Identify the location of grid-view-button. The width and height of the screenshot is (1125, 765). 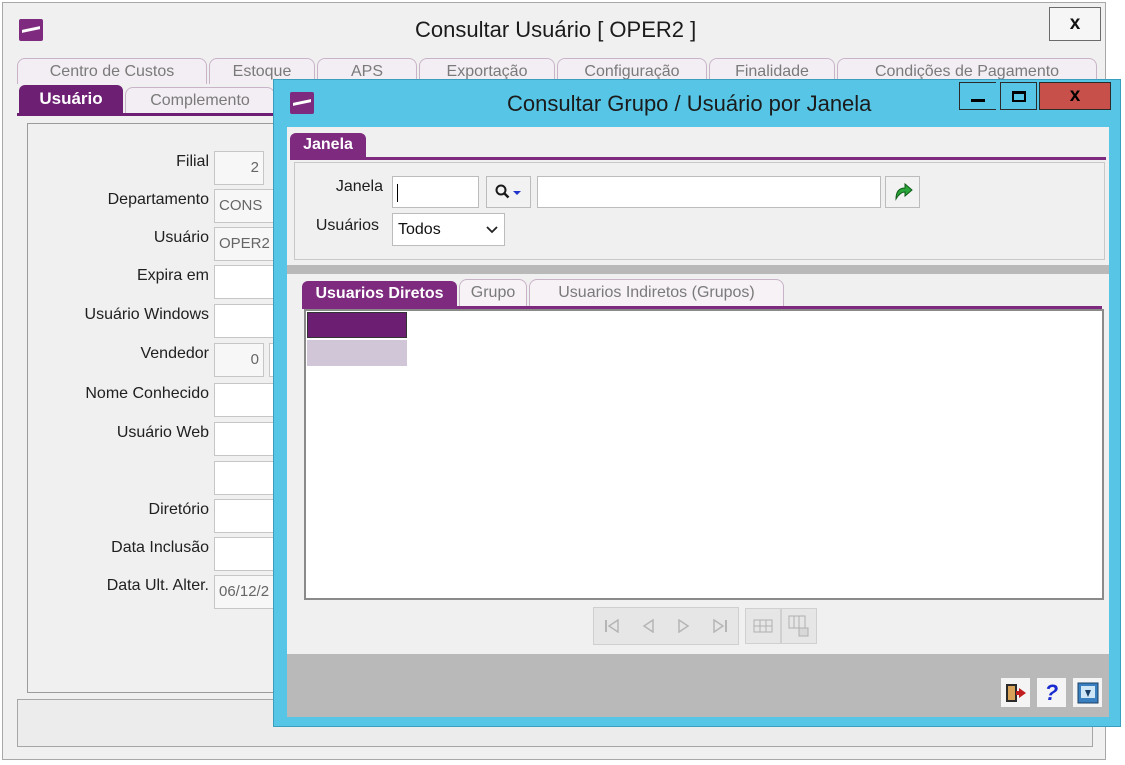
(763, 626).